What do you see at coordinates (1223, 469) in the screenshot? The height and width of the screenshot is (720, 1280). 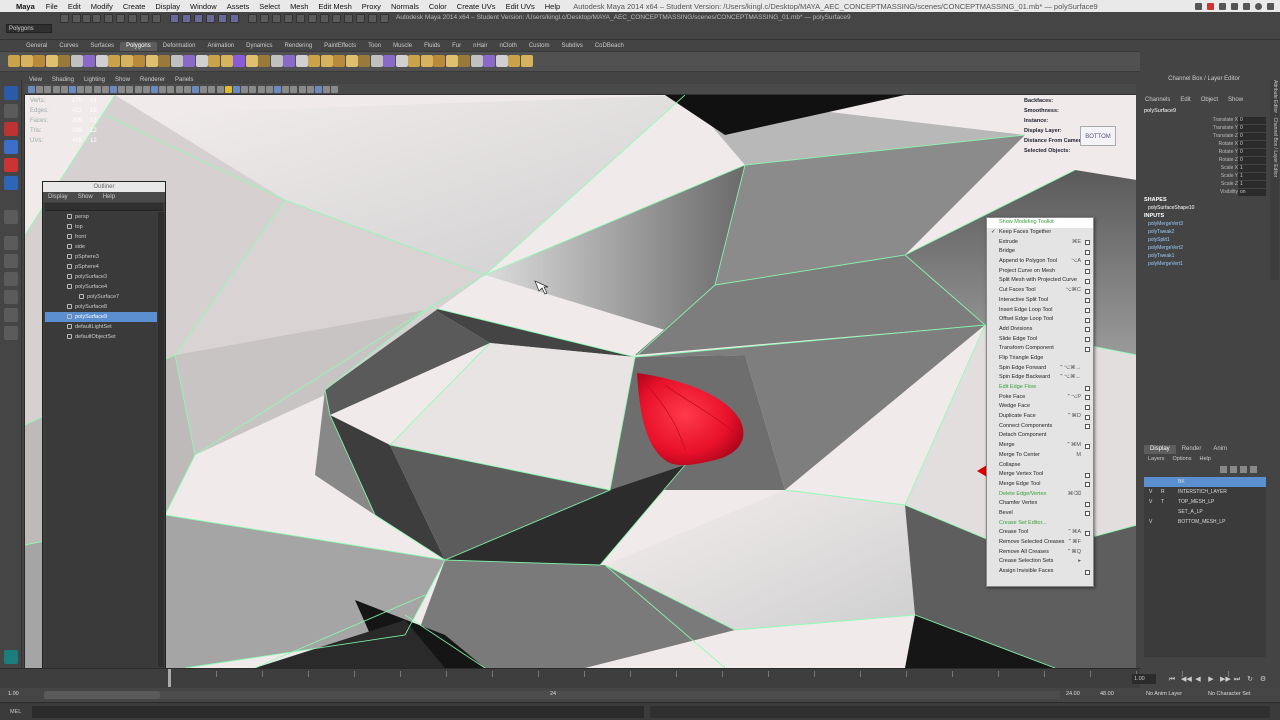 I see `new-layer-icon` at bounding box center [1223, 469].